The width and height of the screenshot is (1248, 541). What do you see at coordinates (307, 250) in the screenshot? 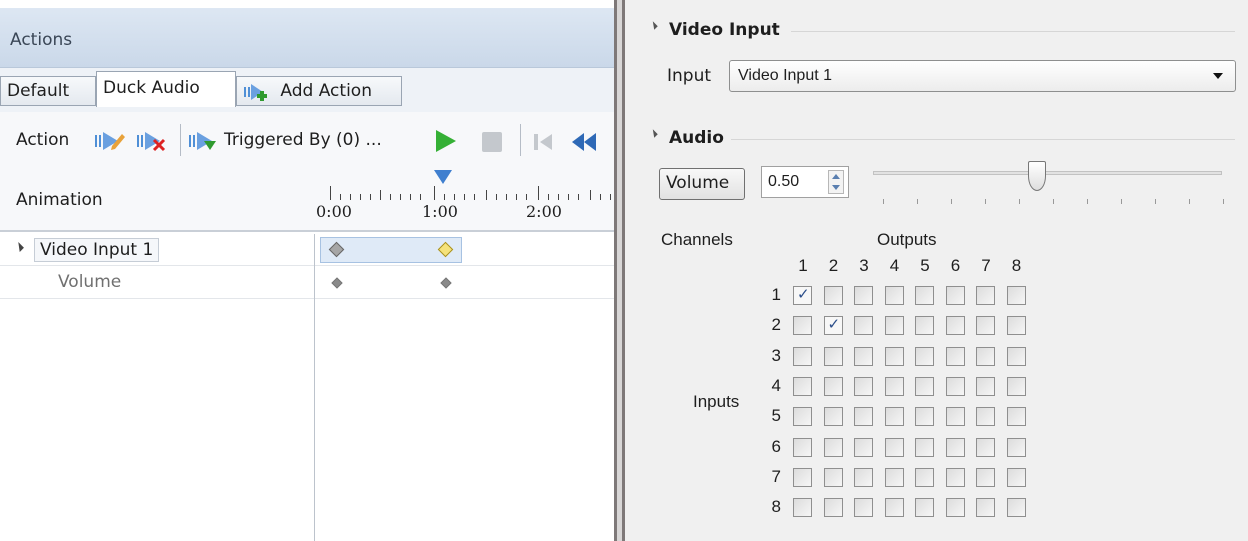
I see `tree-row-video-input: Video Input 1` at bounding box center [307, 250].